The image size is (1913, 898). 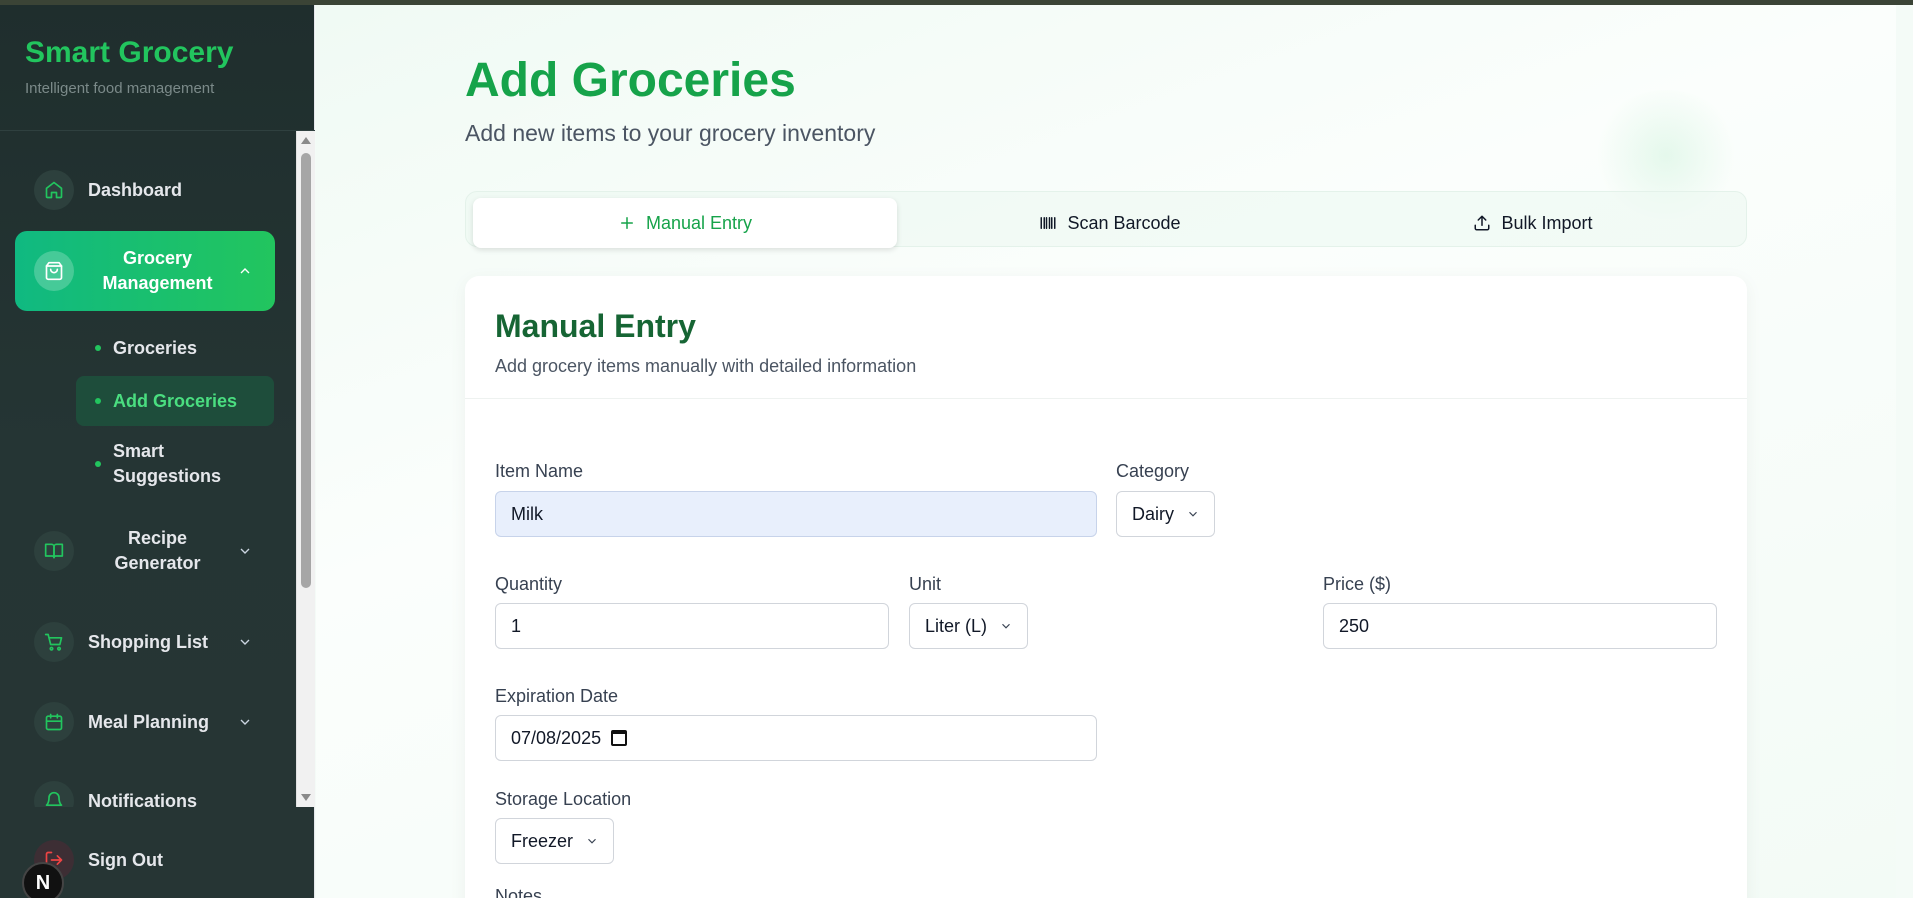 I want to click on storage-location-label: Storage Location, so click(x=563, y=799).